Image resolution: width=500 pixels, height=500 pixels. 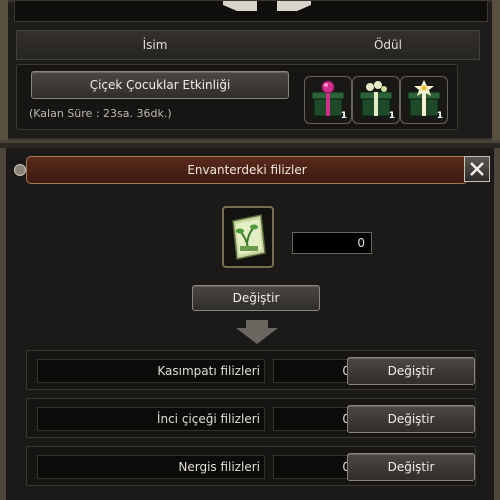 I want to click on sprout-seed-packet-icon, so click(x=249, y=237).